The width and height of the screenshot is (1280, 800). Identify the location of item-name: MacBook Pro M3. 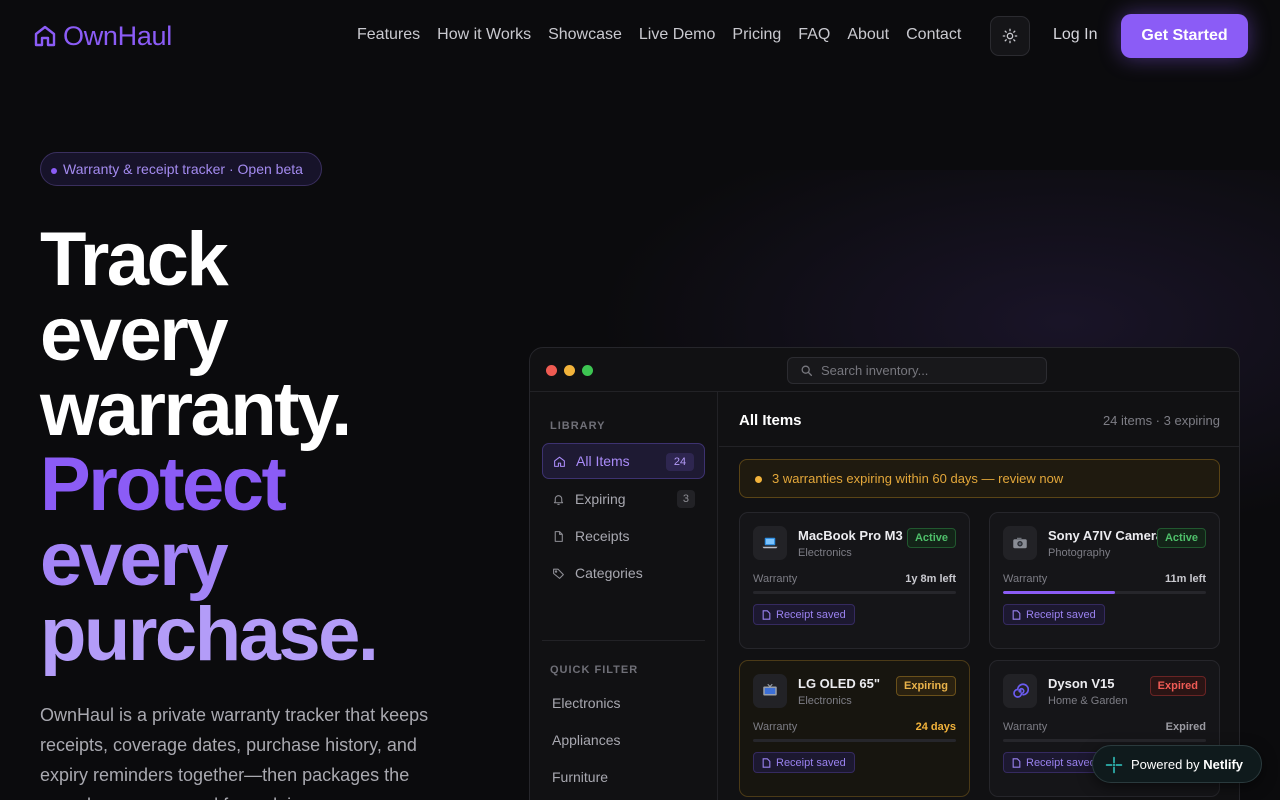
(850, 535).